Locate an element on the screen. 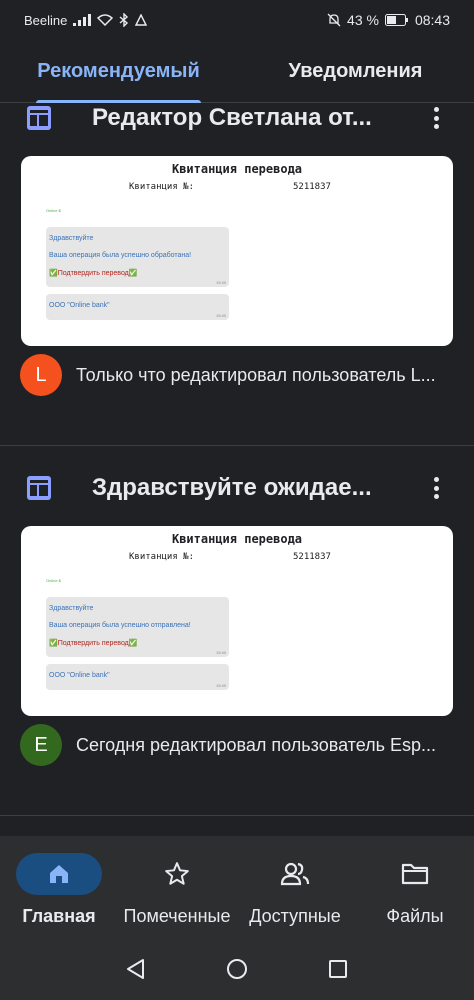  nav-starred: Помеченные is located at coordinates (177, 886).